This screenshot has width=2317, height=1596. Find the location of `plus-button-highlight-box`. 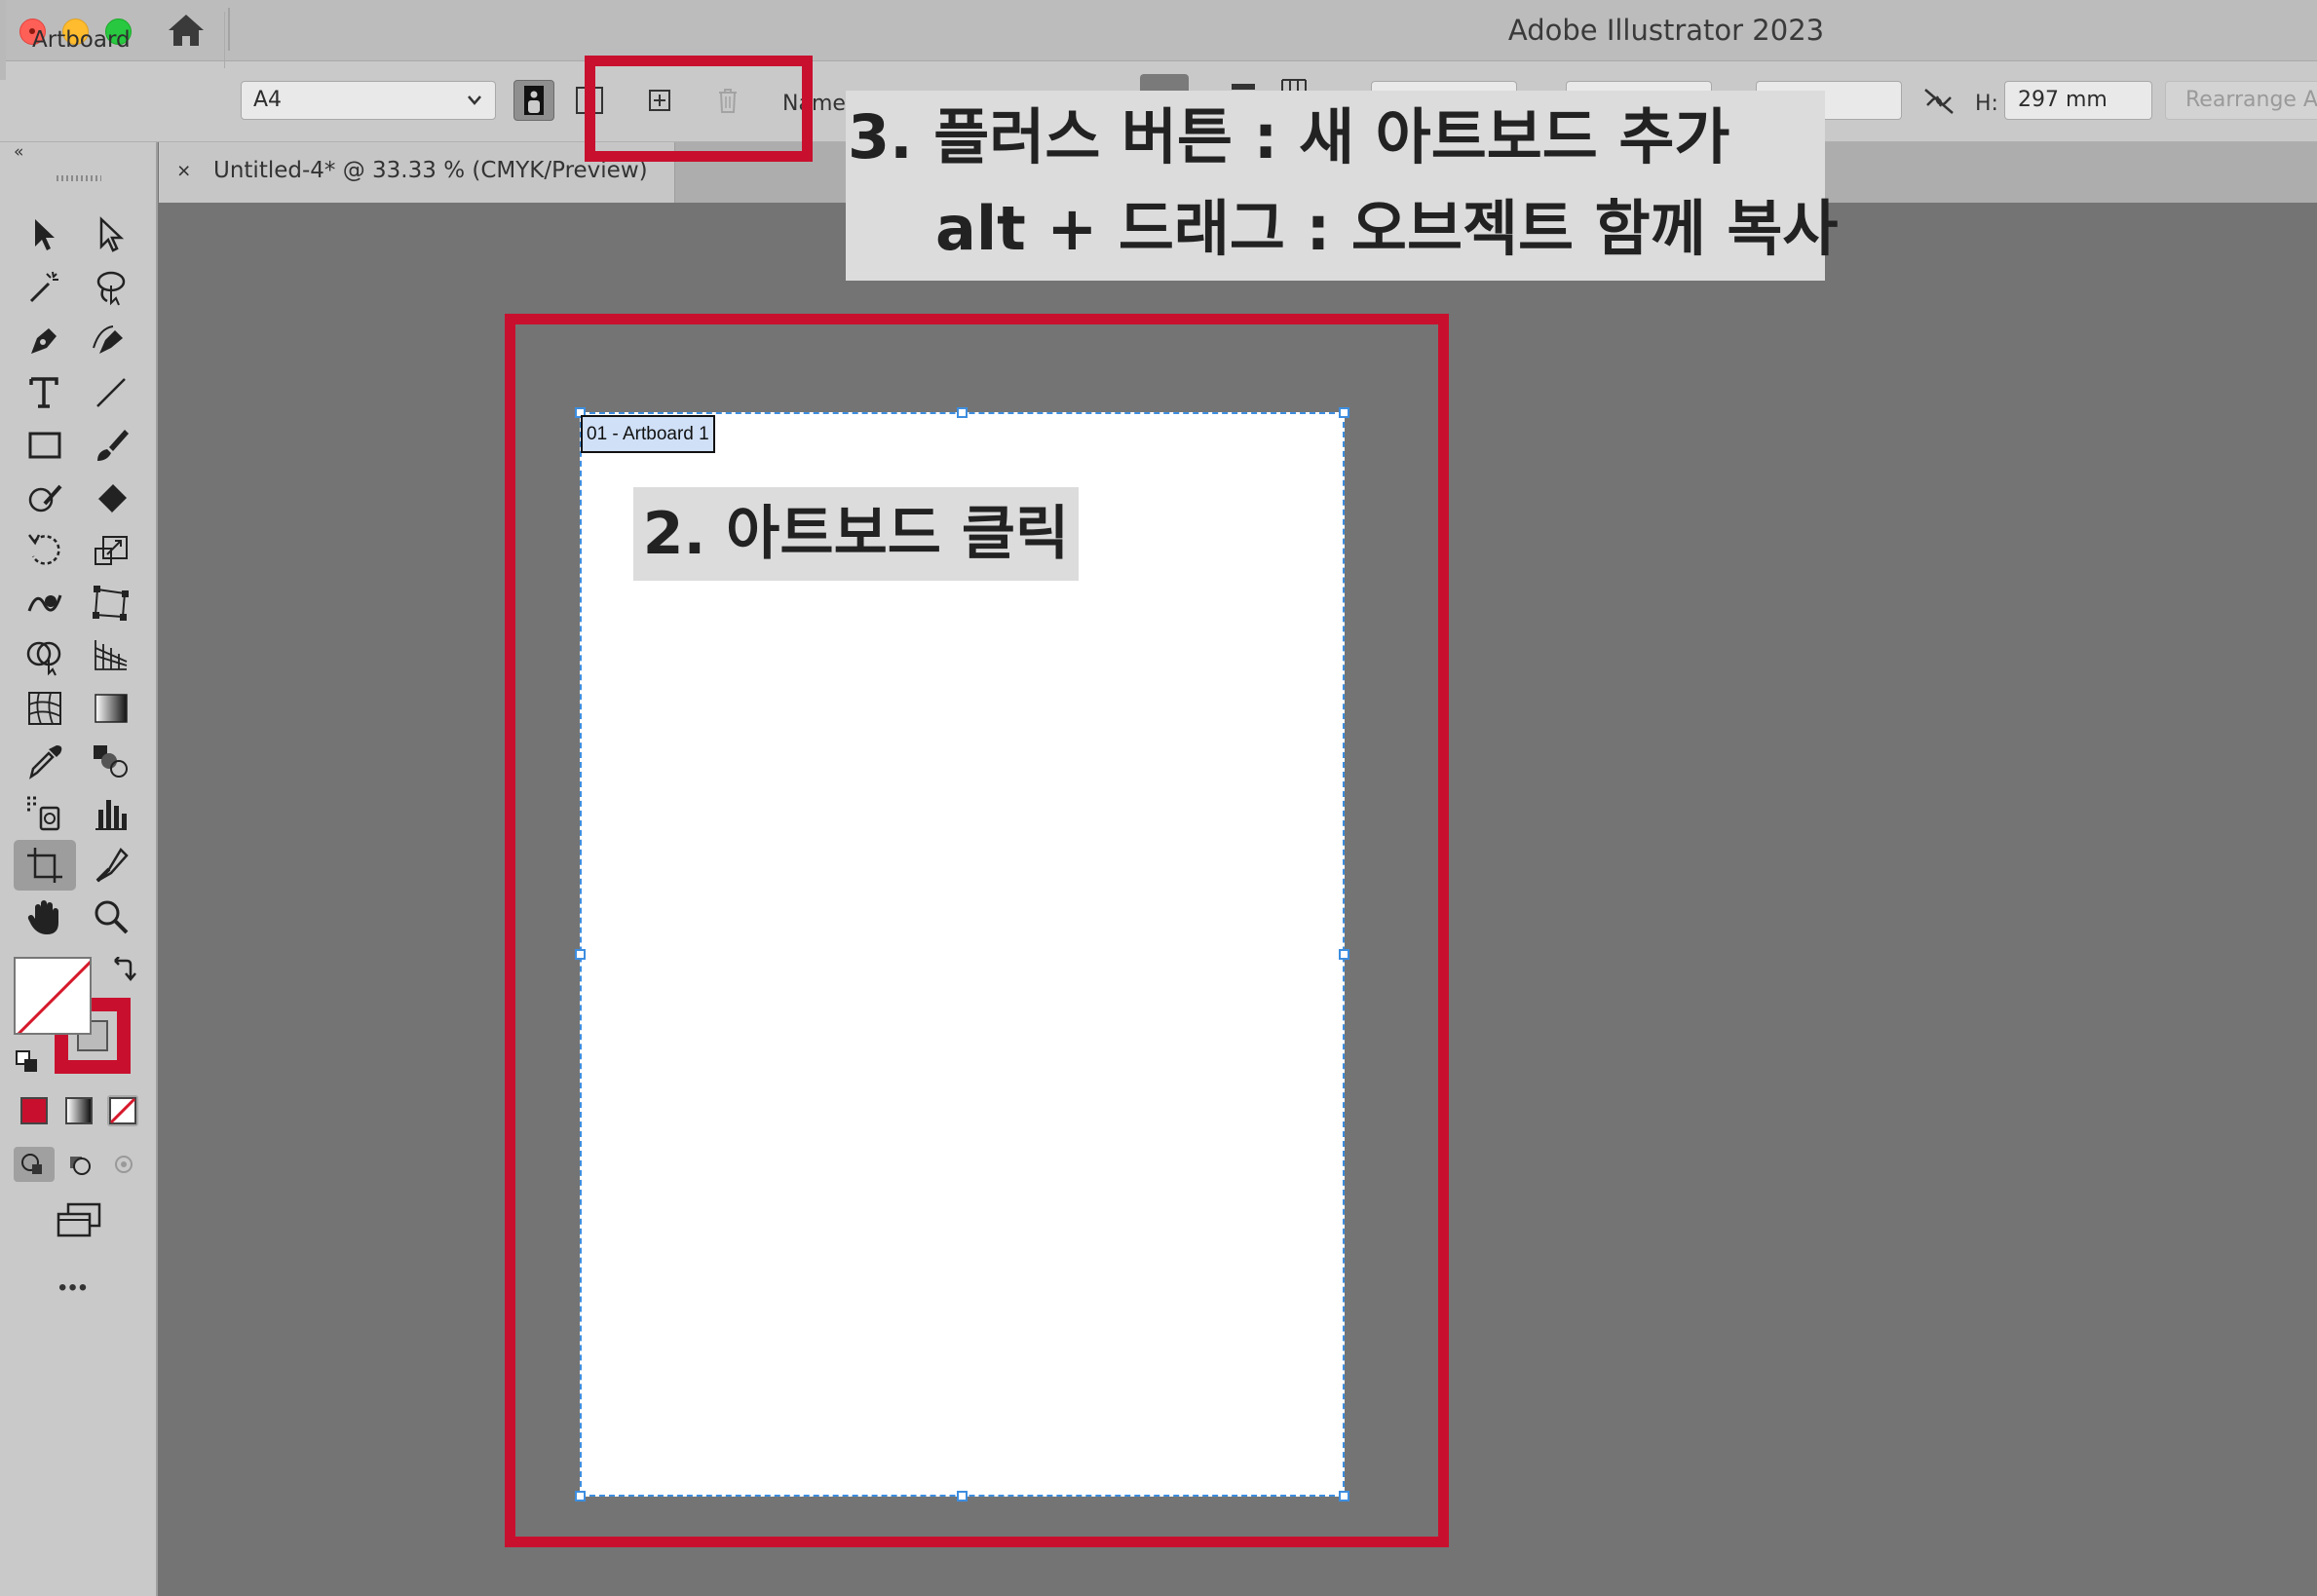

plus-button-highlight-box is located at coordinates (699, 109).